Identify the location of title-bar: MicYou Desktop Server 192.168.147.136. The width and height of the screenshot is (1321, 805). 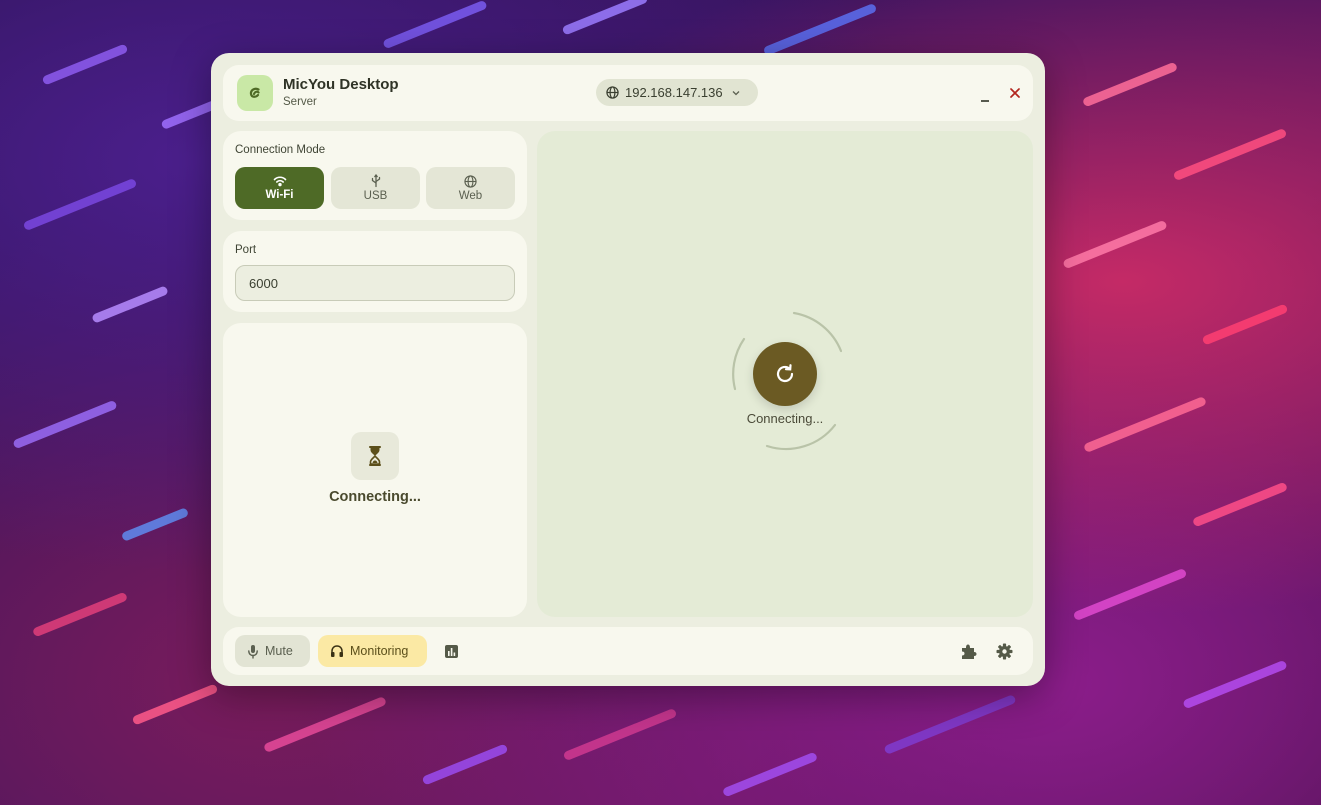
(628, 93).